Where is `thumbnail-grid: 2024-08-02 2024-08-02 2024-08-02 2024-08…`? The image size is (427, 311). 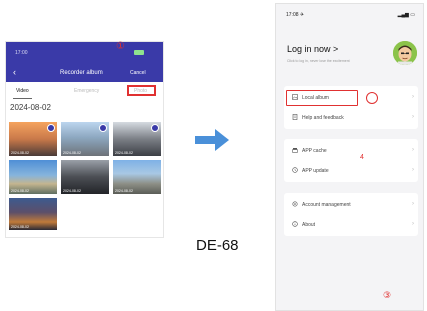
thumbnail-grid: 2024-08-02 2024-08-02 2024-08-02 2024-08… is located at coordinates (85, 178).